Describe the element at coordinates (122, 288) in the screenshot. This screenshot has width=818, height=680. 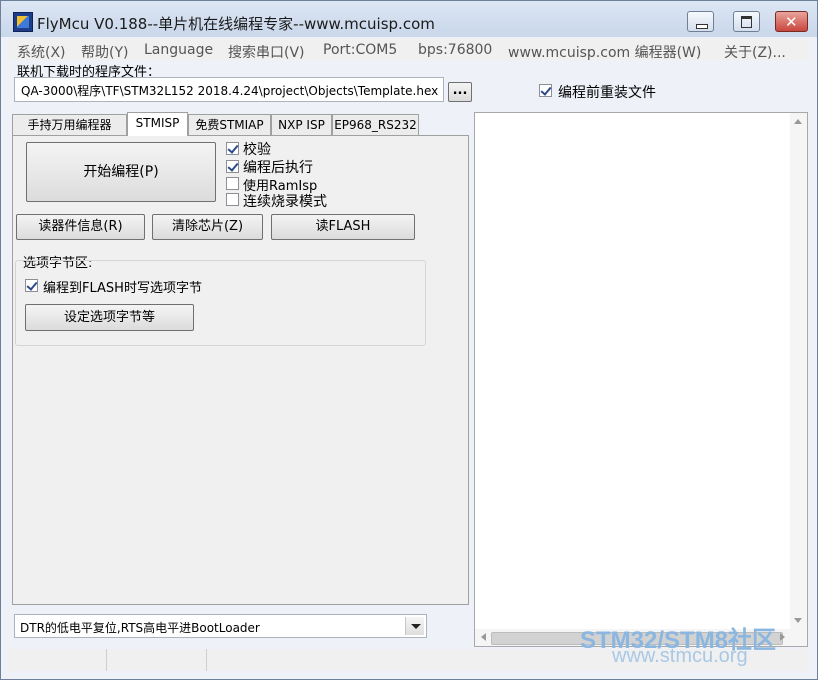
I see `write-option-bytes-label: 编程到FLASH时写选项字节` at that location.